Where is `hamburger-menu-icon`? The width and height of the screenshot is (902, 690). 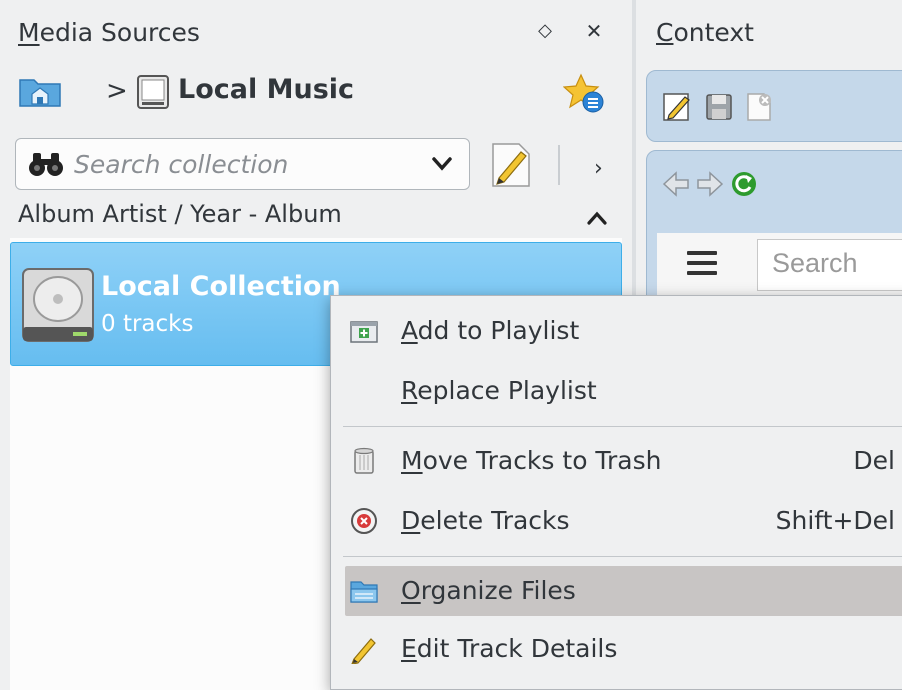 hamburger-menu-icon is located at coordinates (702, 264).